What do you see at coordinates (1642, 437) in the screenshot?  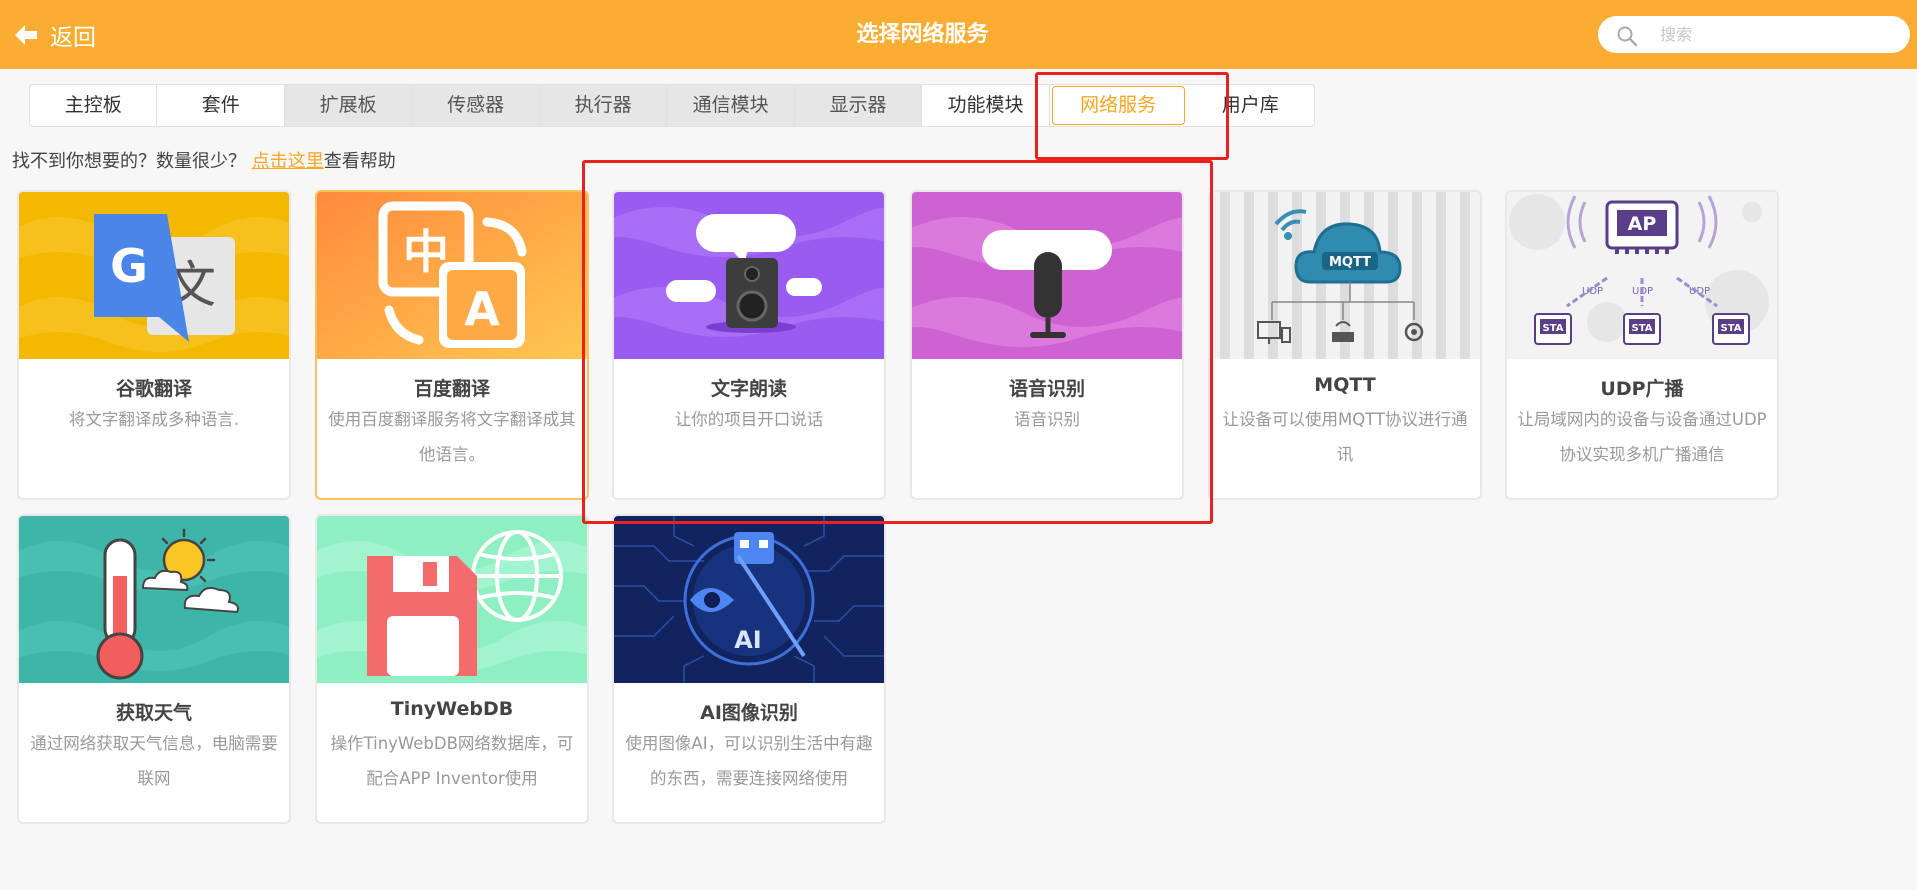 I see `card-description: 让局域网内的设备与设备通过UDP协议实现多机广播通信` at bounding box center [1642, 437].